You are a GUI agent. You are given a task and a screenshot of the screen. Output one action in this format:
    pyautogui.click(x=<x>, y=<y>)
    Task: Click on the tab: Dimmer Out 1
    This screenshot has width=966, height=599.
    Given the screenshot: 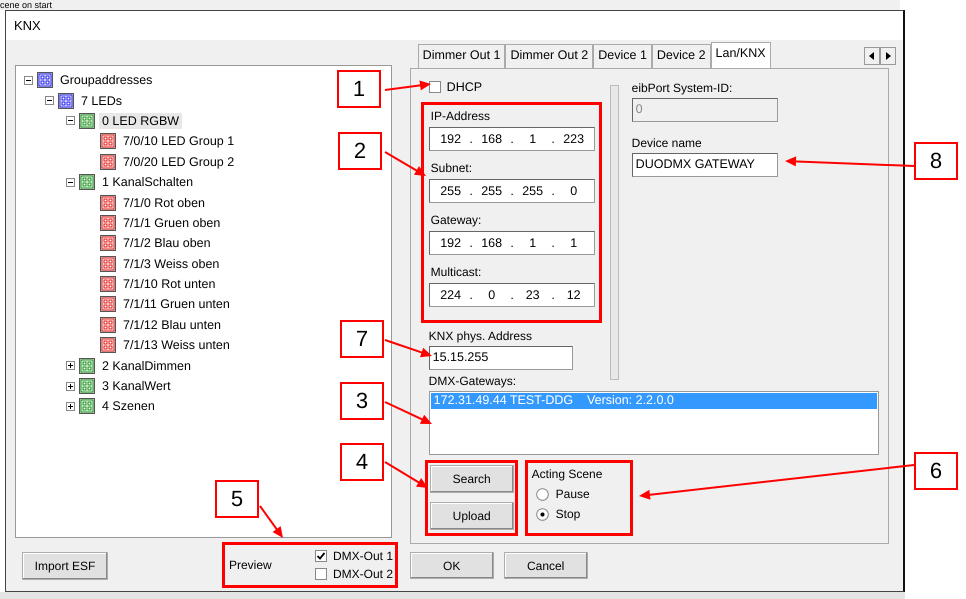 What is the action you would take?
    pyautogui.click(x=462, y=56)
    